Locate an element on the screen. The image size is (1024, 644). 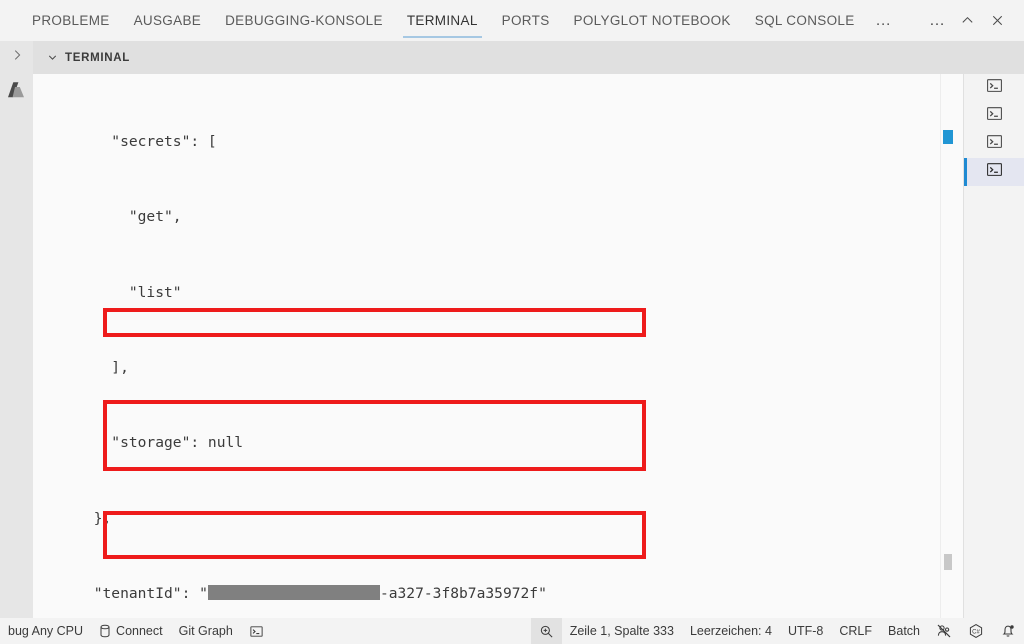
status-debug-config: bug Any CPU is located at coordinates (45, 631).